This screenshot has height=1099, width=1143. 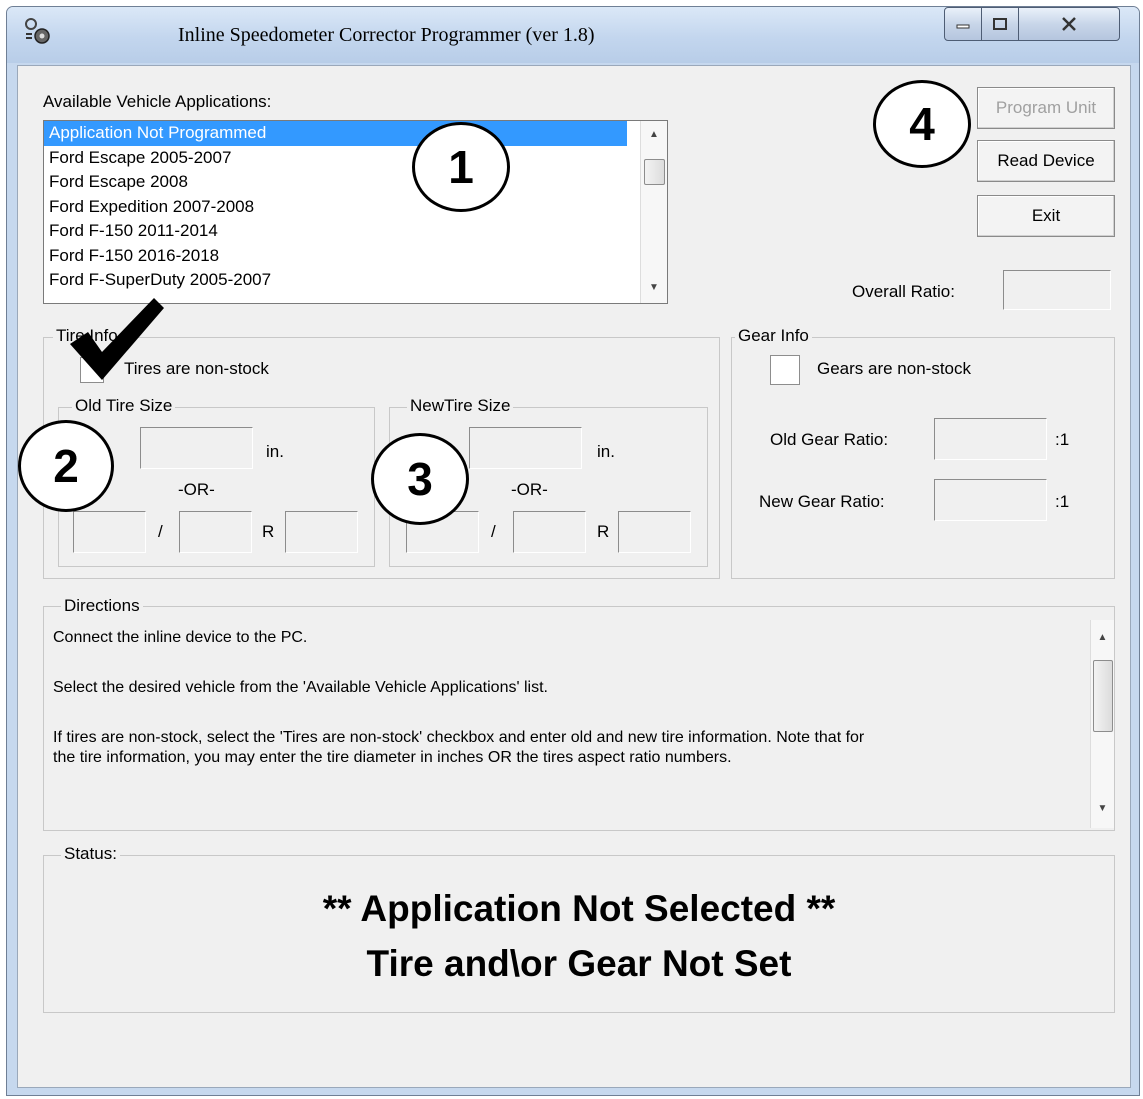 What do you see at coordinates (196, 489) in the screenshot?
I see `old-tire-or-label: -OR-` at bounding box center [196, 489].